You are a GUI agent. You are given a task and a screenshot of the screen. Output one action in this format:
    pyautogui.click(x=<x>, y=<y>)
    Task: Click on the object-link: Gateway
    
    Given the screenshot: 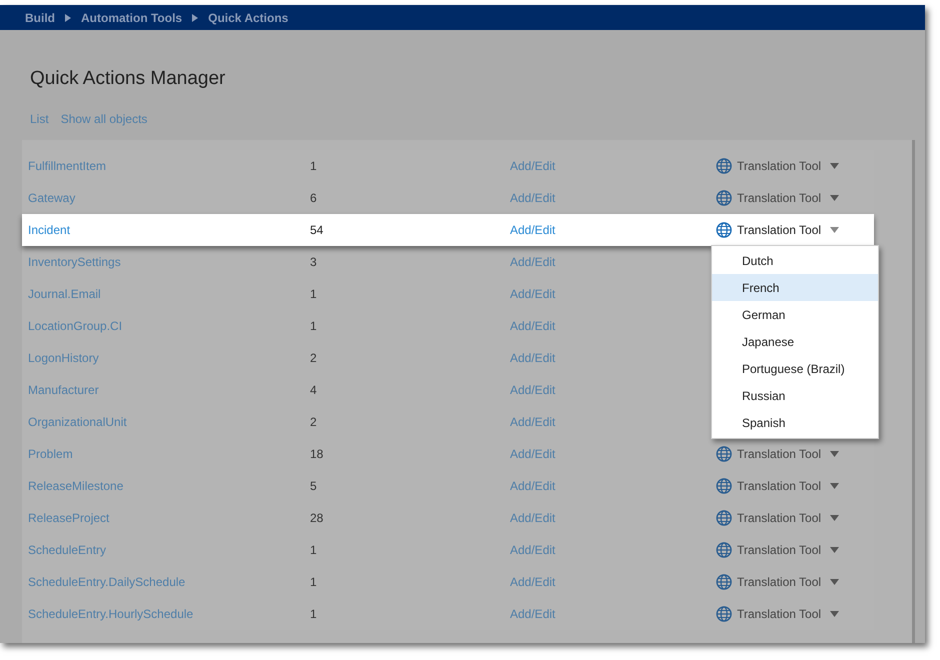 What is the action you would take?
    pyautogui.click(x=169, y=198)
    